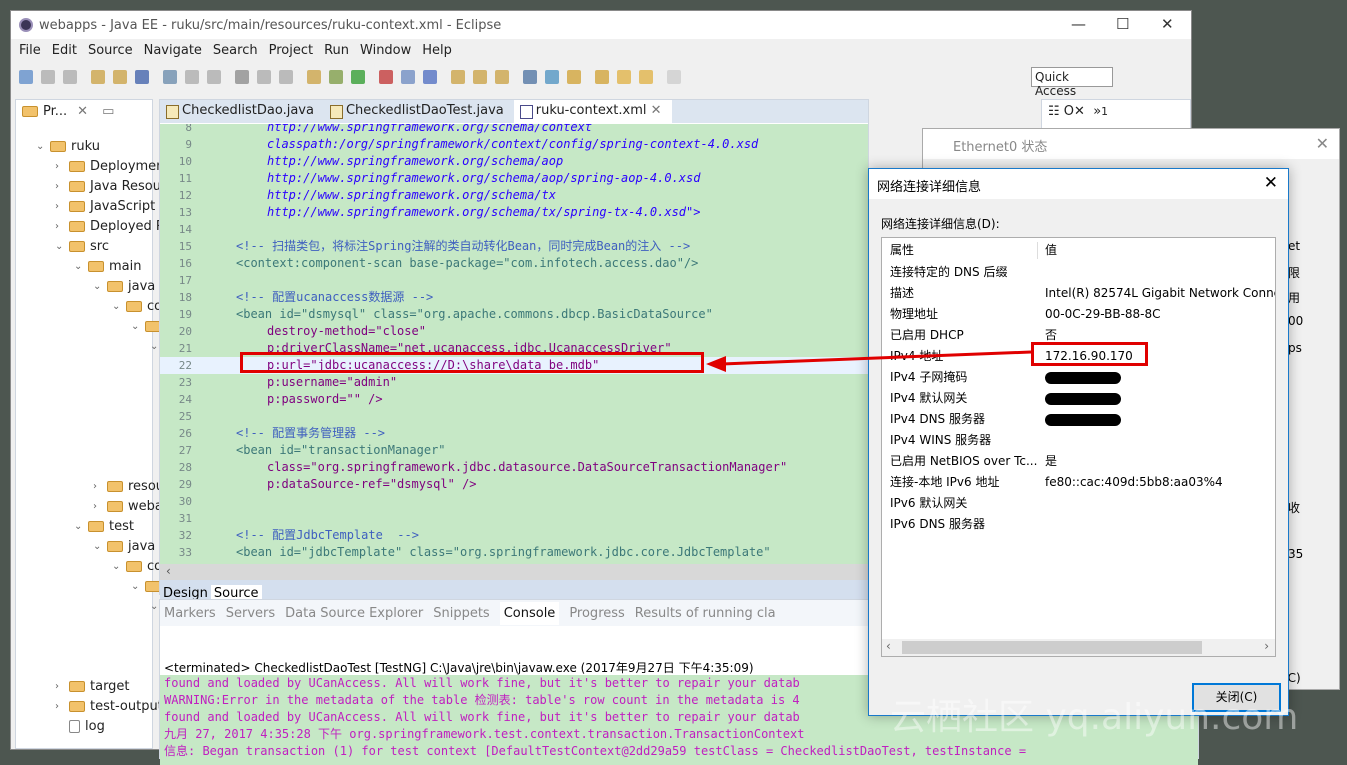 The image size is (1347, 765). Describe the element at coordinates (1094, 717) in the screenshot. I see `watermark: 云栖社区 yq.aliyun.com` at that location.